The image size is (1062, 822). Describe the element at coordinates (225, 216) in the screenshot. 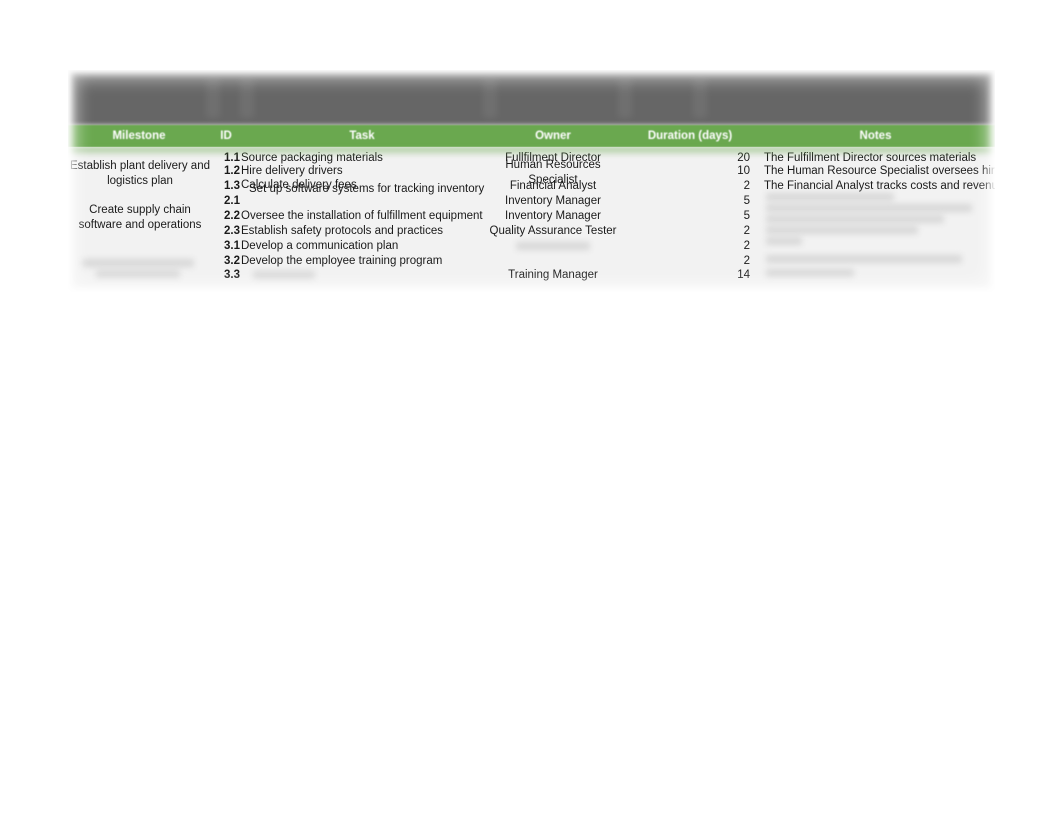

I see `row-id: 2.2` at that location.